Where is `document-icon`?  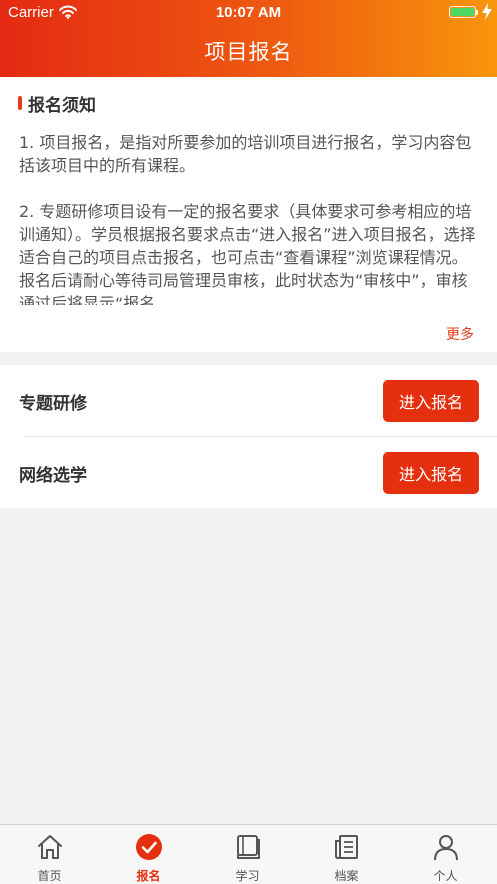
document-icon is located at coordinates (346, 847).